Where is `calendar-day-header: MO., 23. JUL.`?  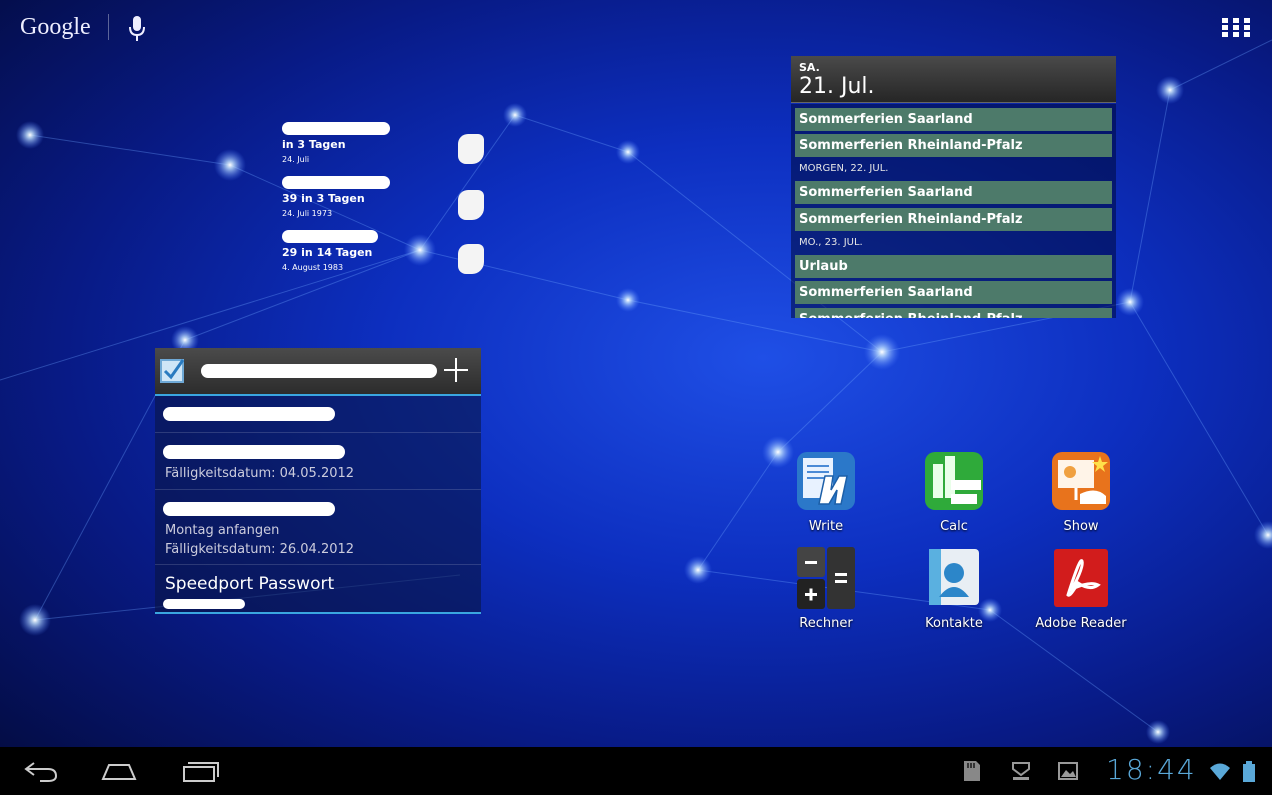 calendar-day-header: MO., 23. JUL. is located at coordinates (831, 242).